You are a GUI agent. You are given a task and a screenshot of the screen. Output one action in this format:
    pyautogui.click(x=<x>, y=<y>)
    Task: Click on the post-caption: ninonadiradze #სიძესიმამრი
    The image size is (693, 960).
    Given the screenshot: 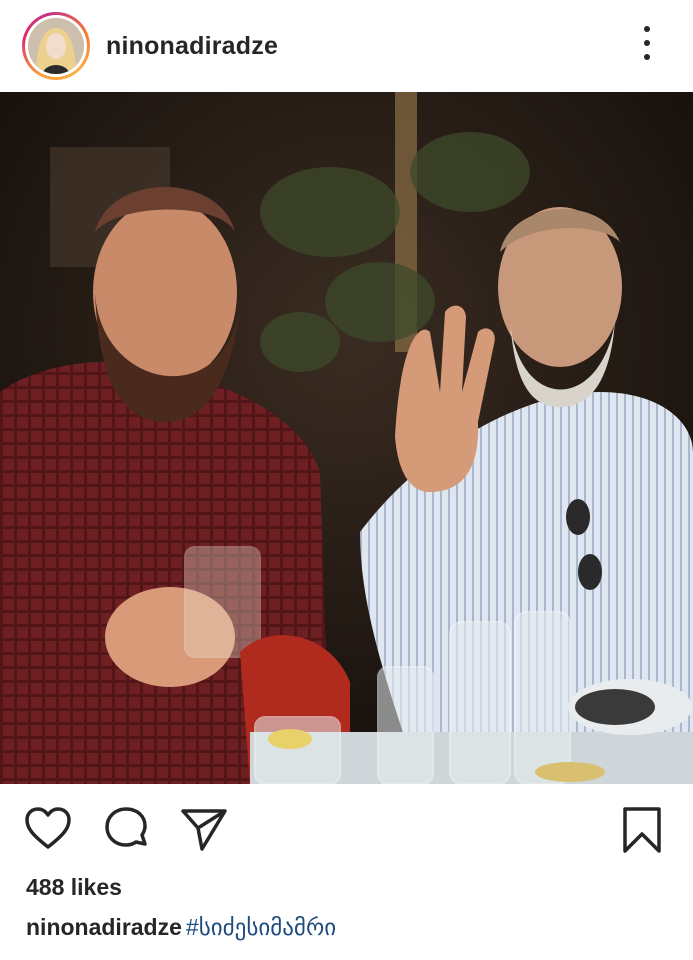 What is the action you would take?
    pyautogui.click(x=181, y=927)
    